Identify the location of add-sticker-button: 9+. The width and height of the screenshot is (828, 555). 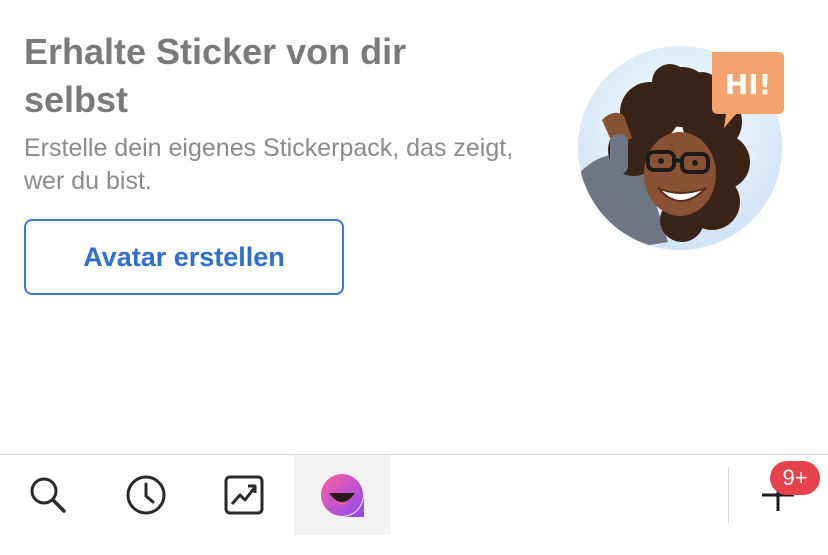
(782, 495).